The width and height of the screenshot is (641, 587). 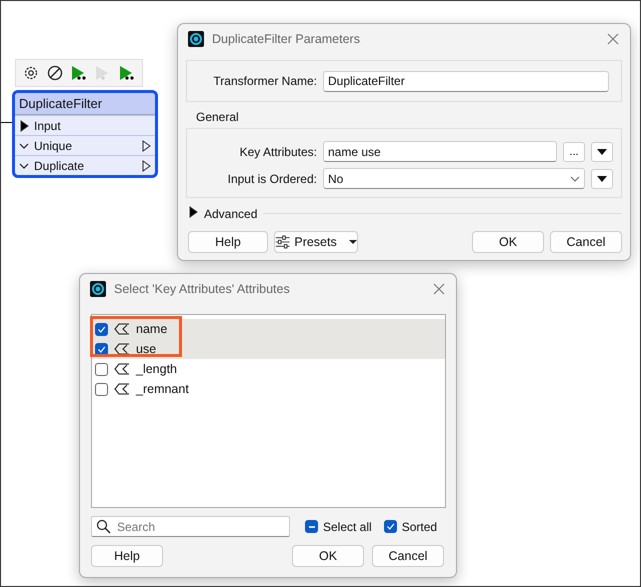 What do you see at coordinates (271, 179) in the screenshot?
I see `field-label: Input is Ordered:` at bounding box center [271, 179].